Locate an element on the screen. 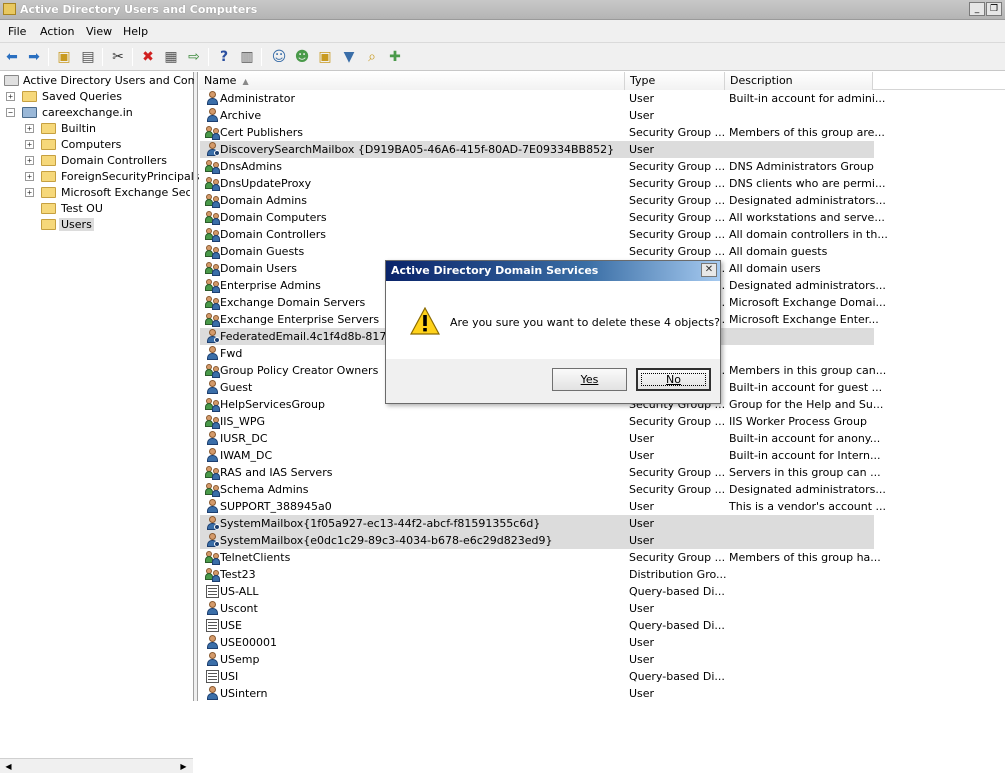 The height and width of the screenshot is (773, 1005). delete-icon: ✖ is located at coordinates (148, 57).